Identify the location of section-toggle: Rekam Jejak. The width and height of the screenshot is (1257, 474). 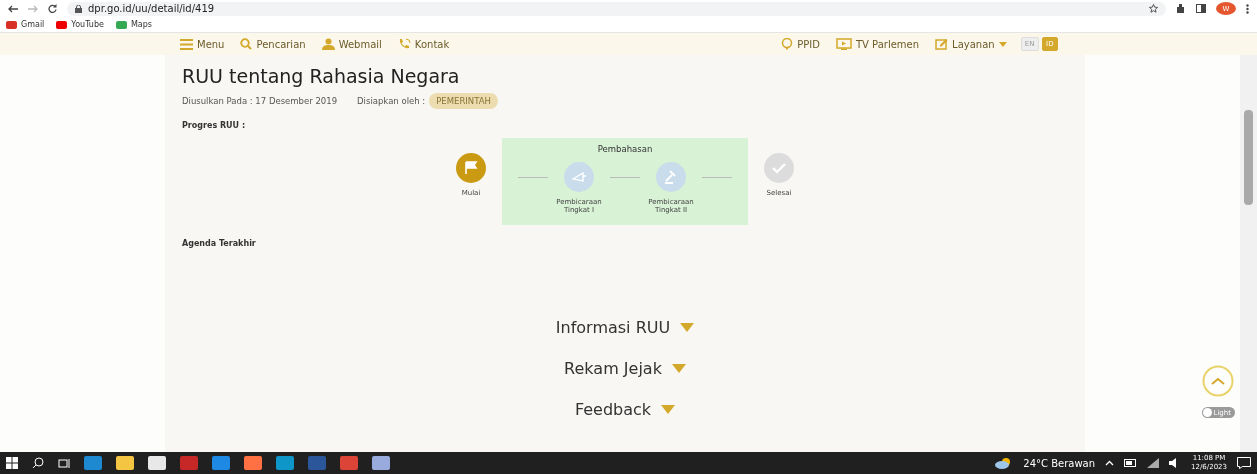
(625, 368).